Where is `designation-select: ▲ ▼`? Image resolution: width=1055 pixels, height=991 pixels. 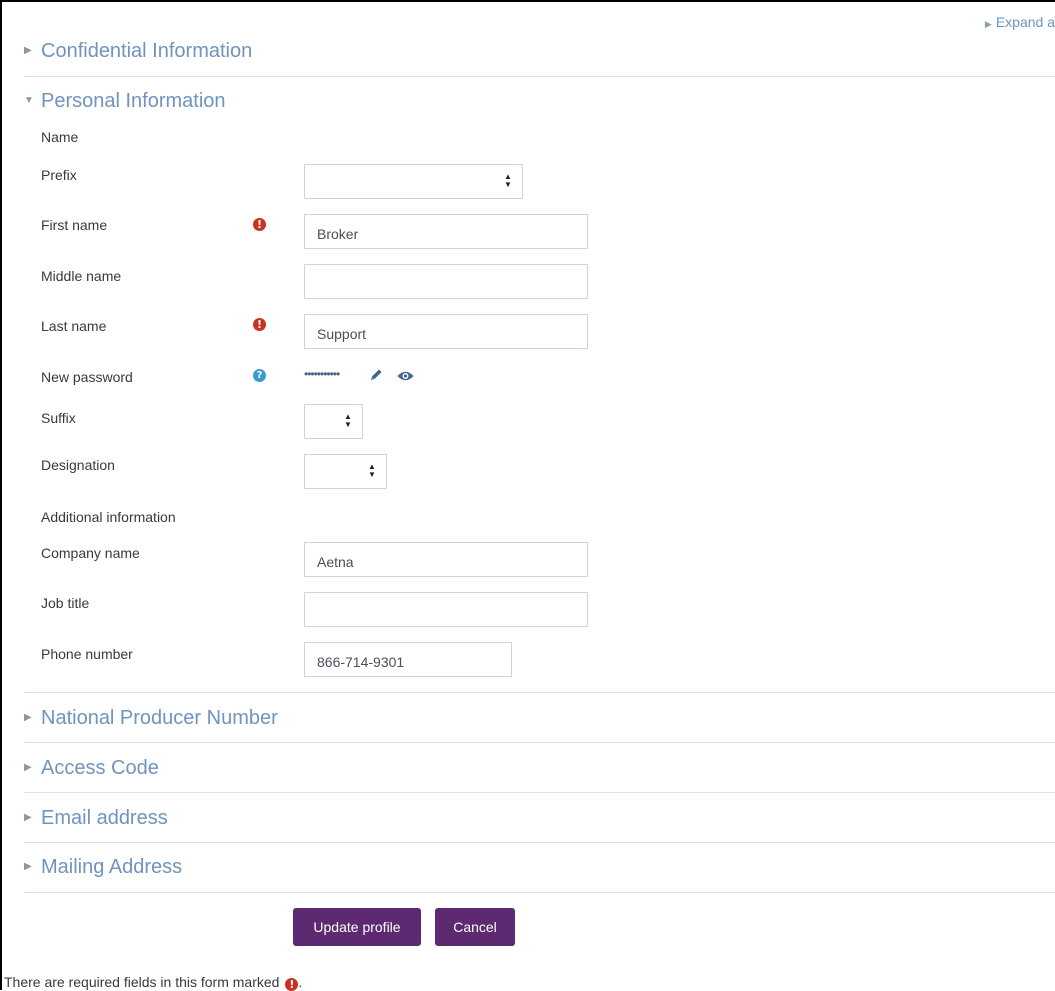 designation-select: ▲ ▼ is located at coordinates (345, 471).